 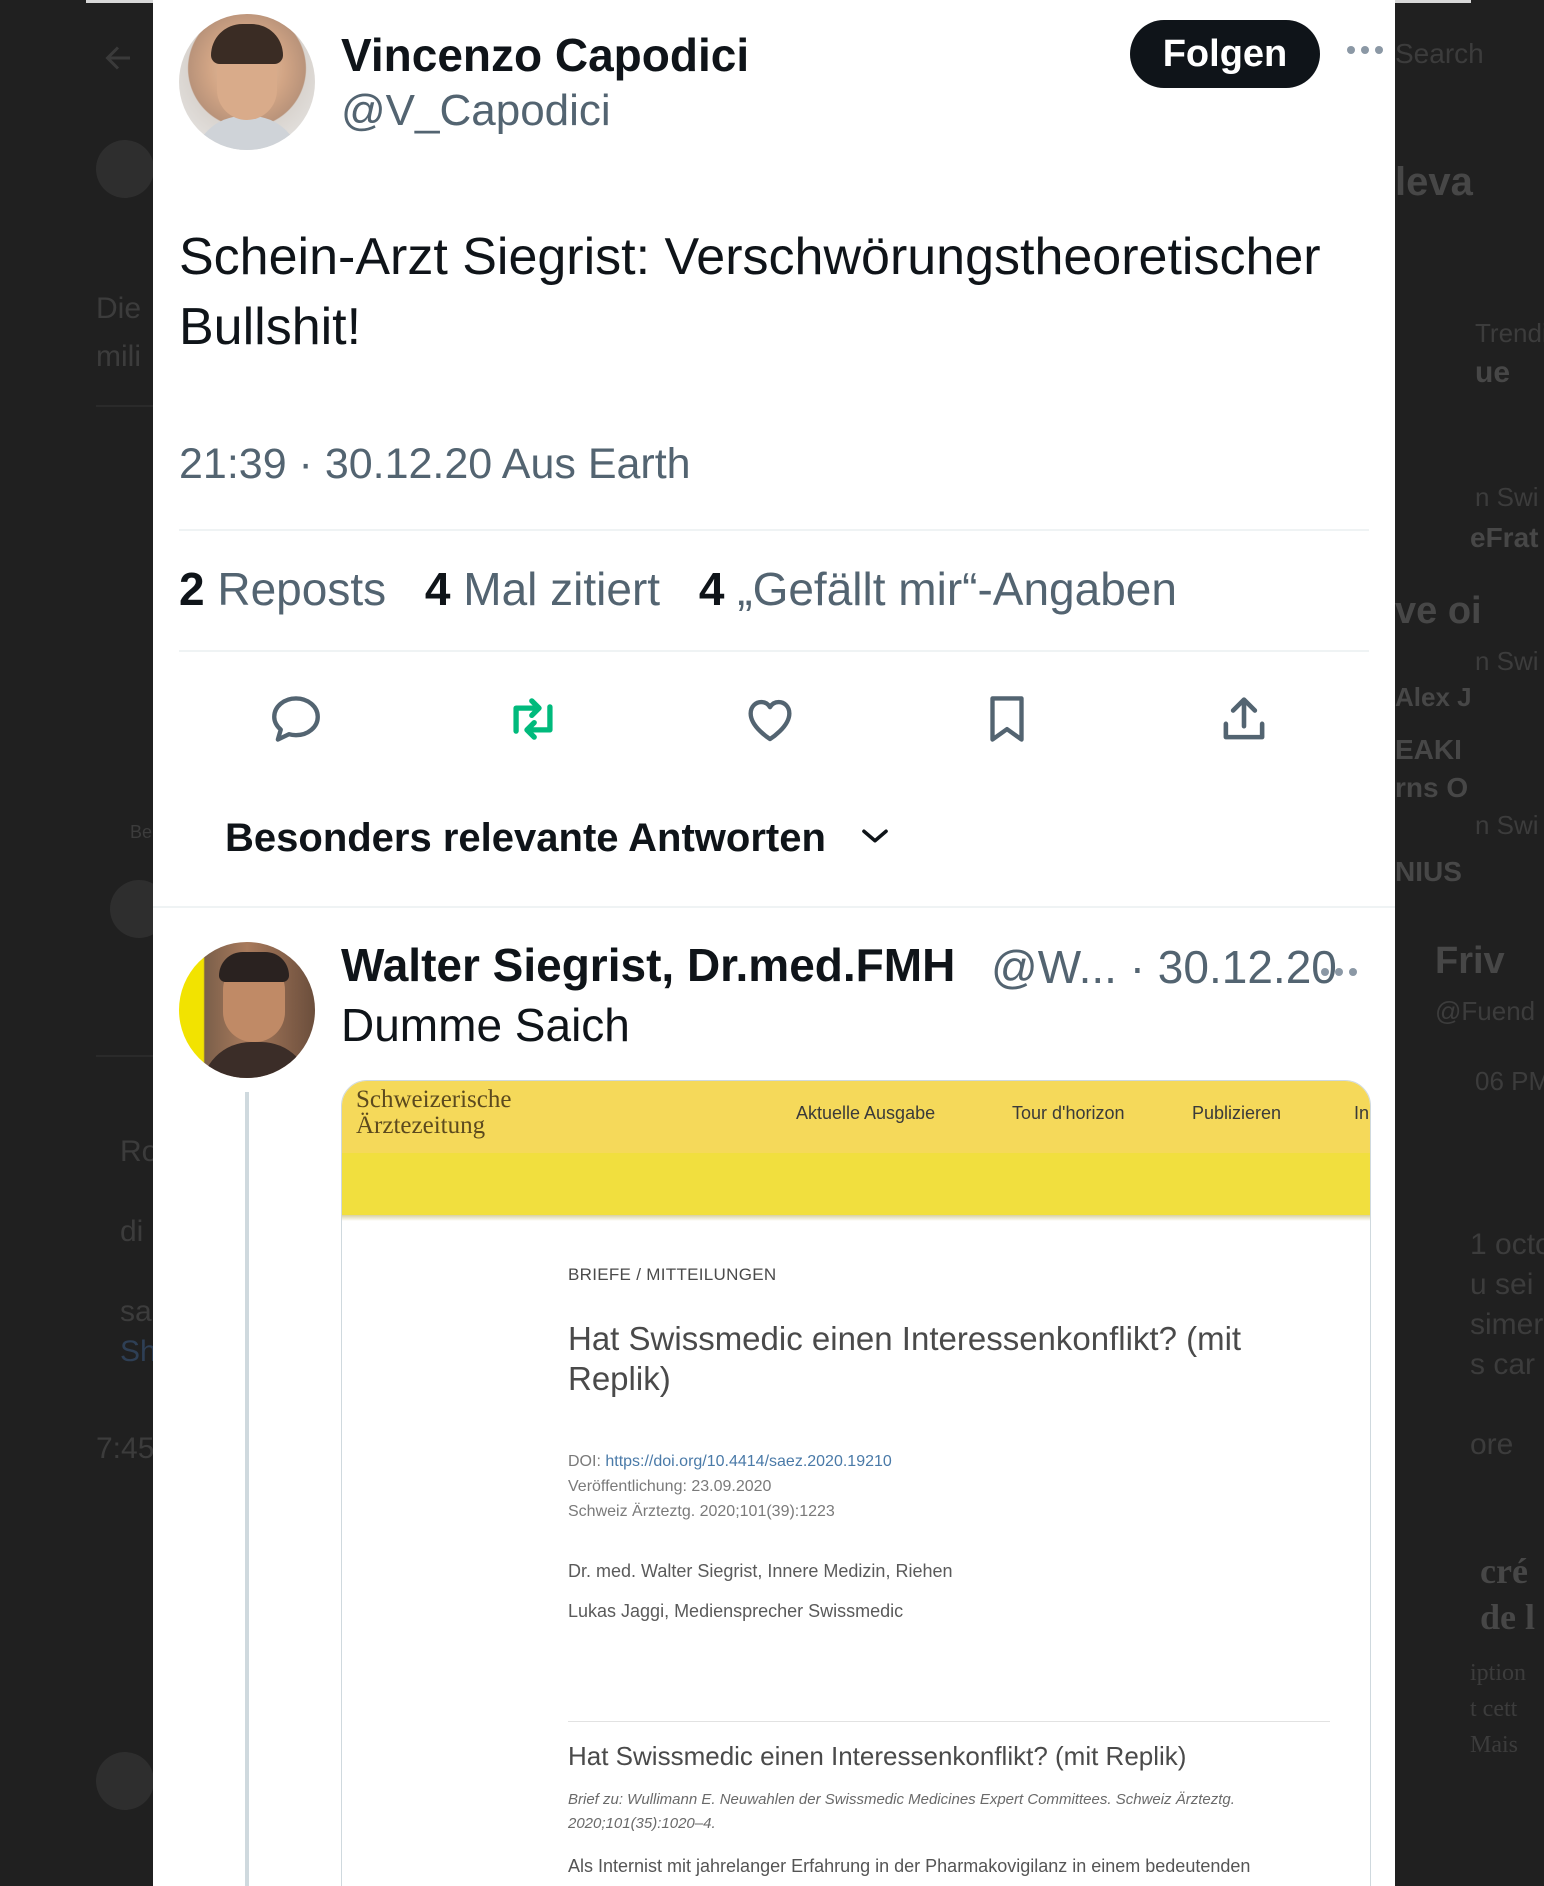 What do you see at coordinates (525, 837) in the screenshot?
I see `replies-sort-label: Besonders relevante Antworten` at bounding box center [525, 837].